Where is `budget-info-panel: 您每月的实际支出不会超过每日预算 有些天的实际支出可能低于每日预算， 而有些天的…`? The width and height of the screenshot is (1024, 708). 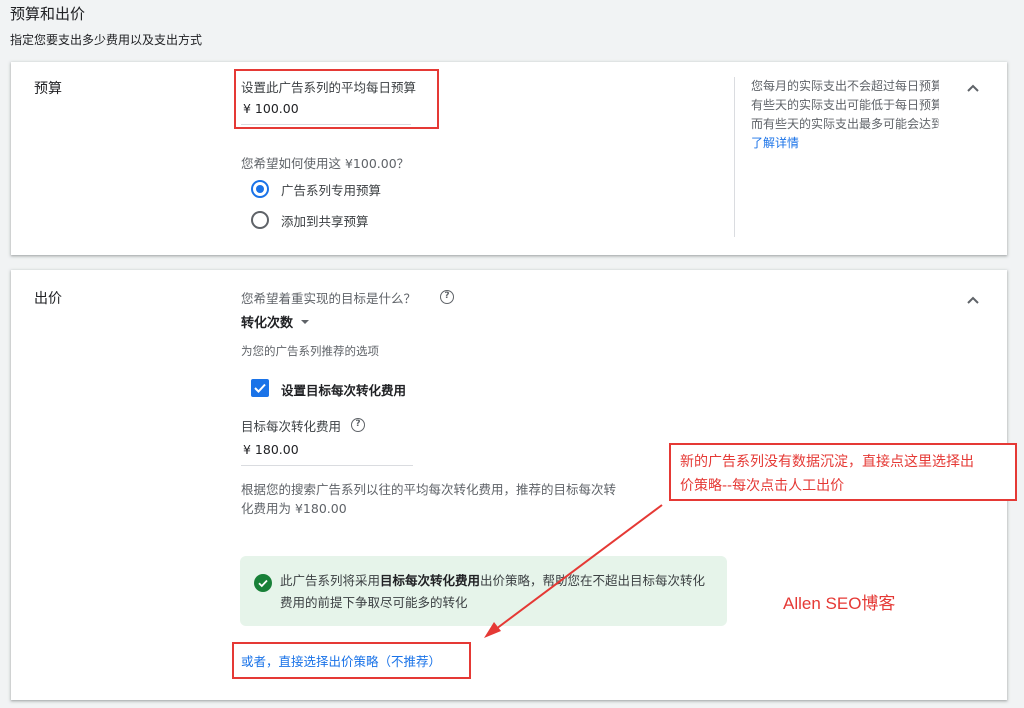 budget-info-panel: 您每月的实际支出不会超过每日预算 有些天的实际支出可能低于每日预算， 而有些天的… is located at coordinates (836, 157).